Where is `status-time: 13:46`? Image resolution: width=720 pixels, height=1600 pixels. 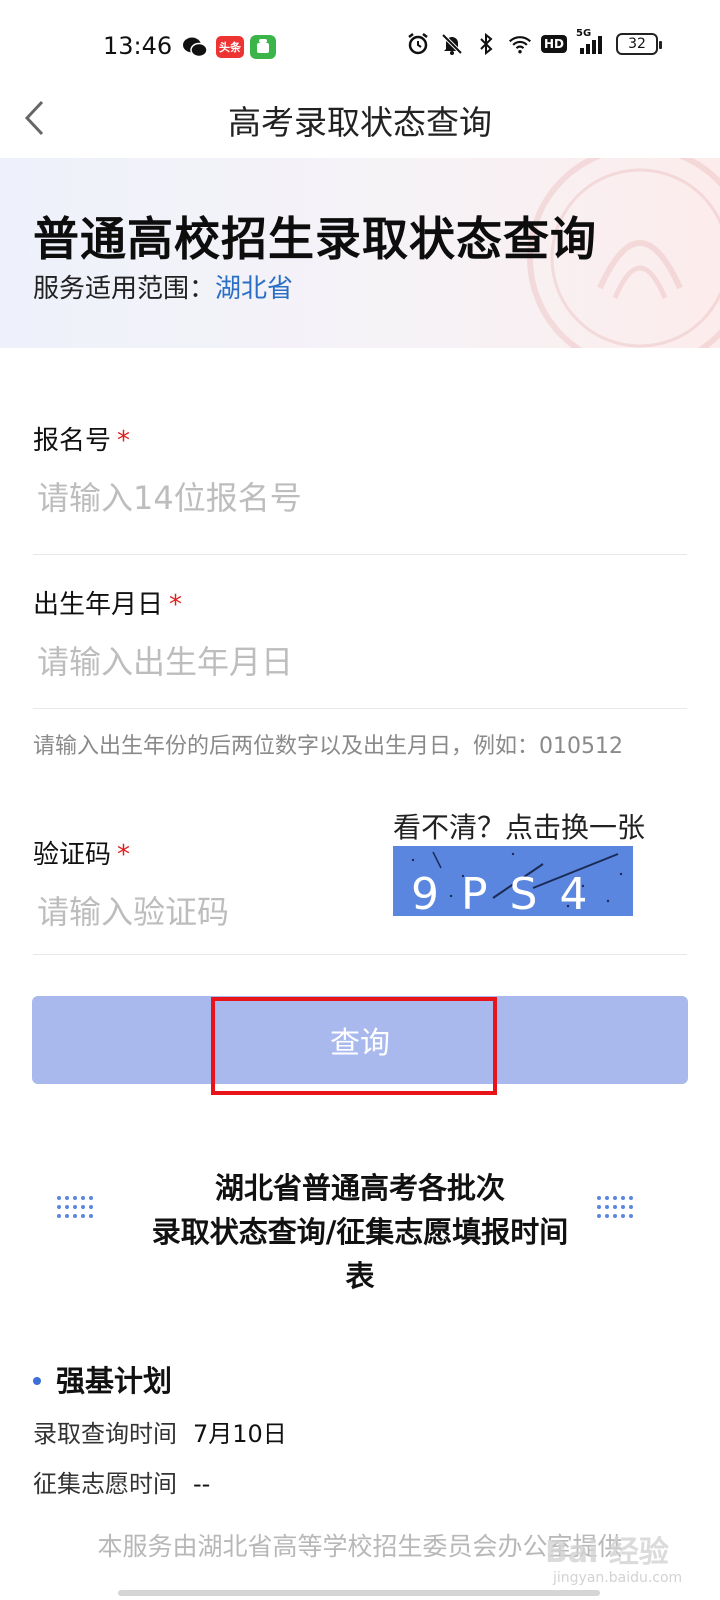 status-time: 13:46 is located at coordinates (138, 46).